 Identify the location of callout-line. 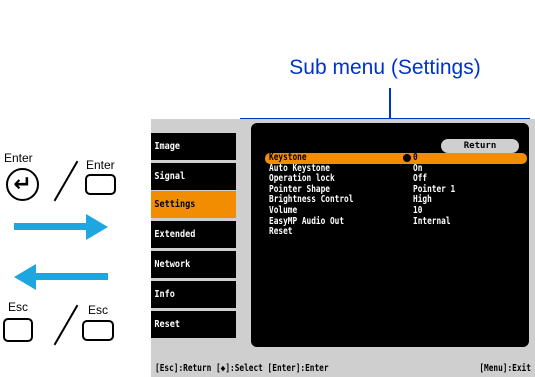
(390, 103).